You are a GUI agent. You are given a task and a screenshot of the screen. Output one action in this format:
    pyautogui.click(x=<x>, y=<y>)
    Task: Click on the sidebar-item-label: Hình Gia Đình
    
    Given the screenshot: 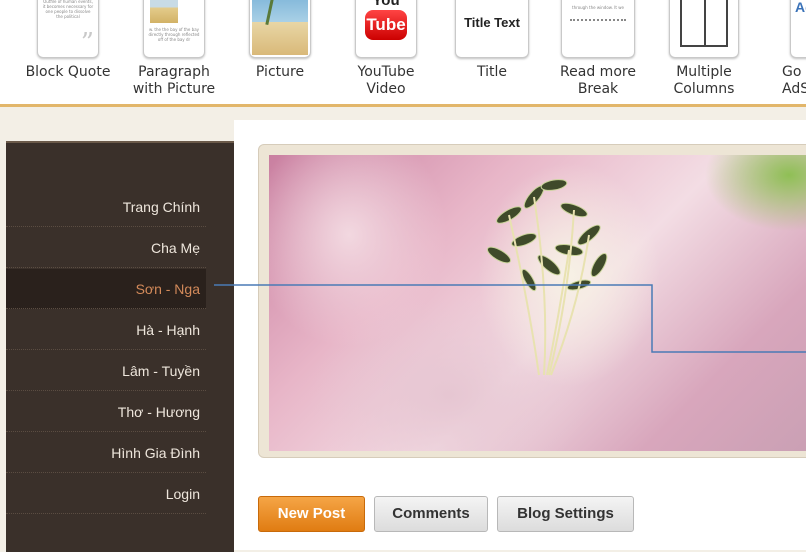 What is the action you would take?
    pyautogui.click(x=155, y=453)
    